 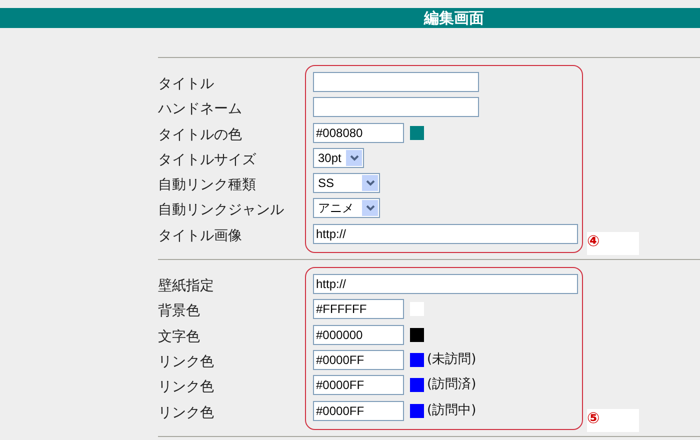 I want to click on field-label: タイトル, so click(x=186, y=84).